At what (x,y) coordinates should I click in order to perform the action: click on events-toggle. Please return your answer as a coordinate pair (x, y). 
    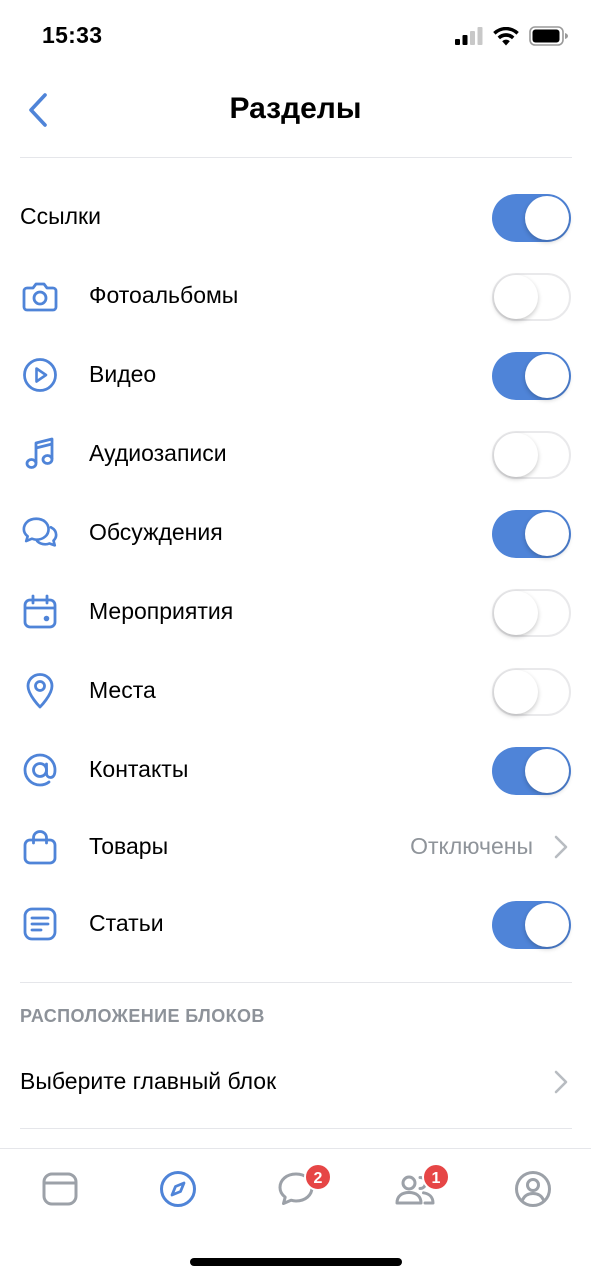
    Looking at the image, I should click on (531, 613).